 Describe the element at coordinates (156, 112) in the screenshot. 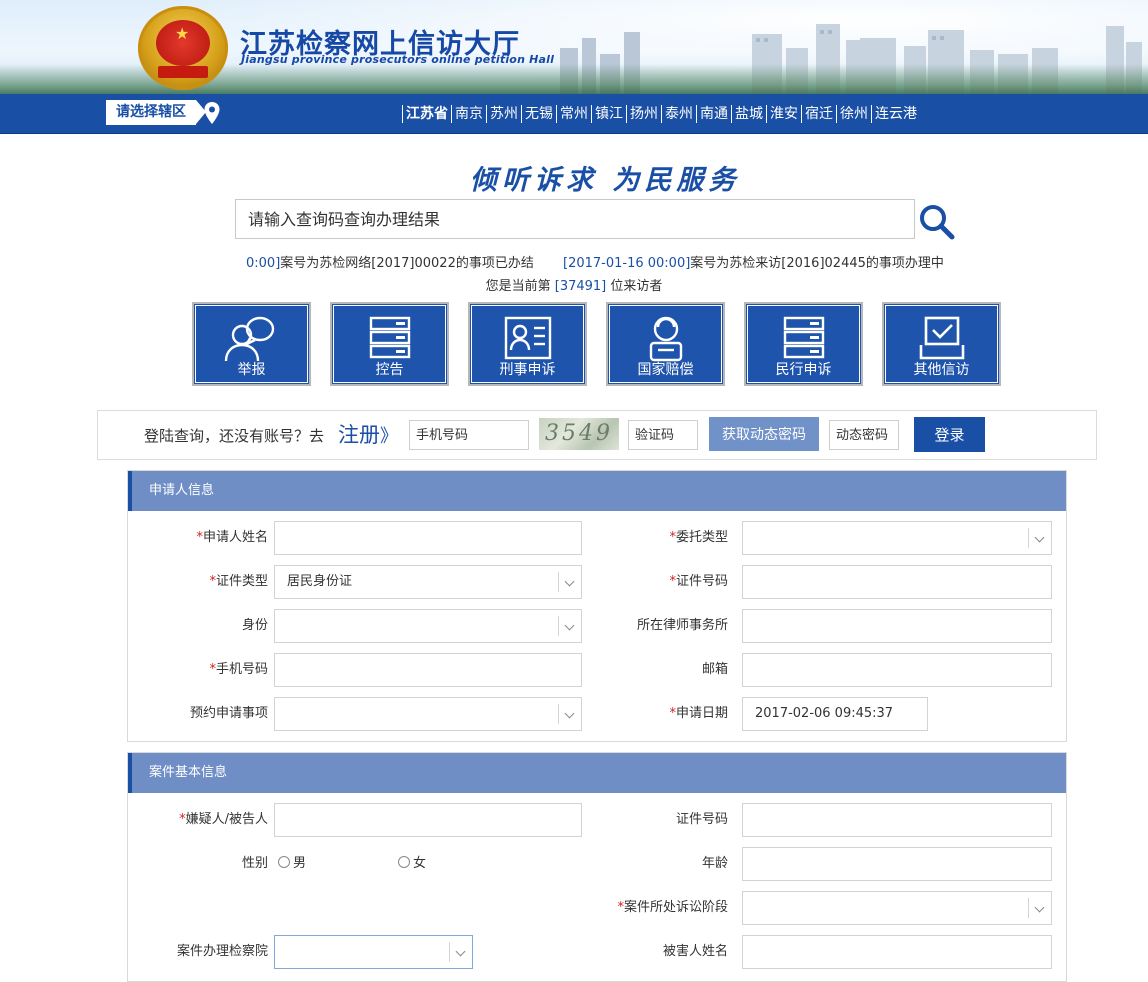

I see `region-select-button: 请选择辖区` at that location.